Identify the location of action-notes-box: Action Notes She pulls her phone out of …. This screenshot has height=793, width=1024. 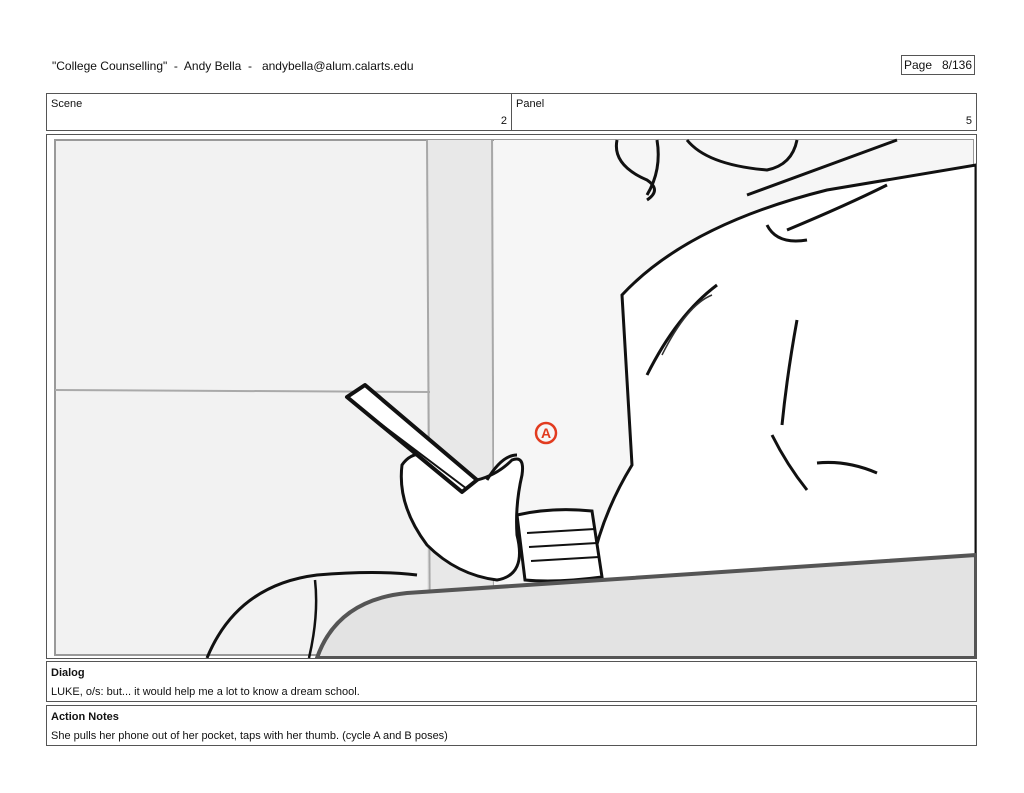
(511, 725).